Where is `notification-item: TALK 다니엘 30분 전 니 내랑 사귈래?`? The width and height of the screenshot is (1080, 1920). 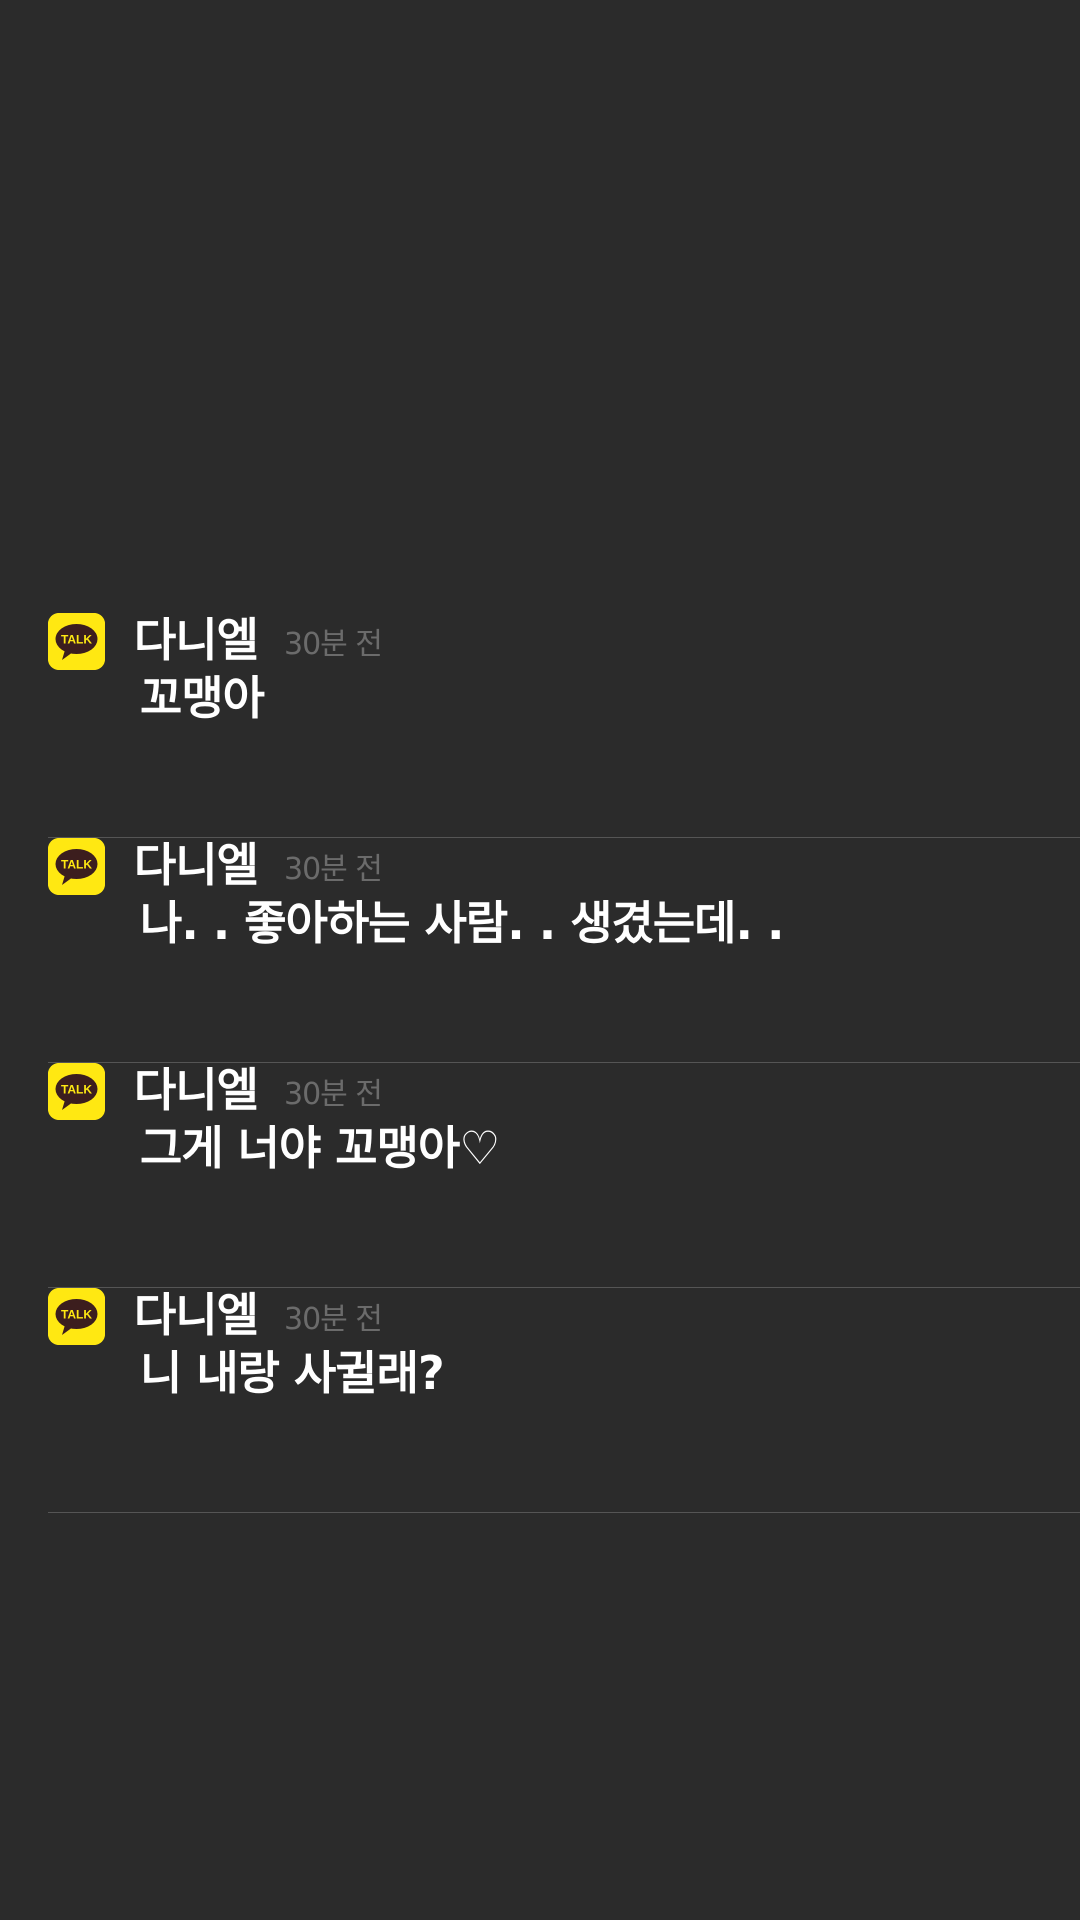 notification-item: TALK 다니엘 30분 전 니 내랑 사귈래? is located at coordinates (540, 1400).